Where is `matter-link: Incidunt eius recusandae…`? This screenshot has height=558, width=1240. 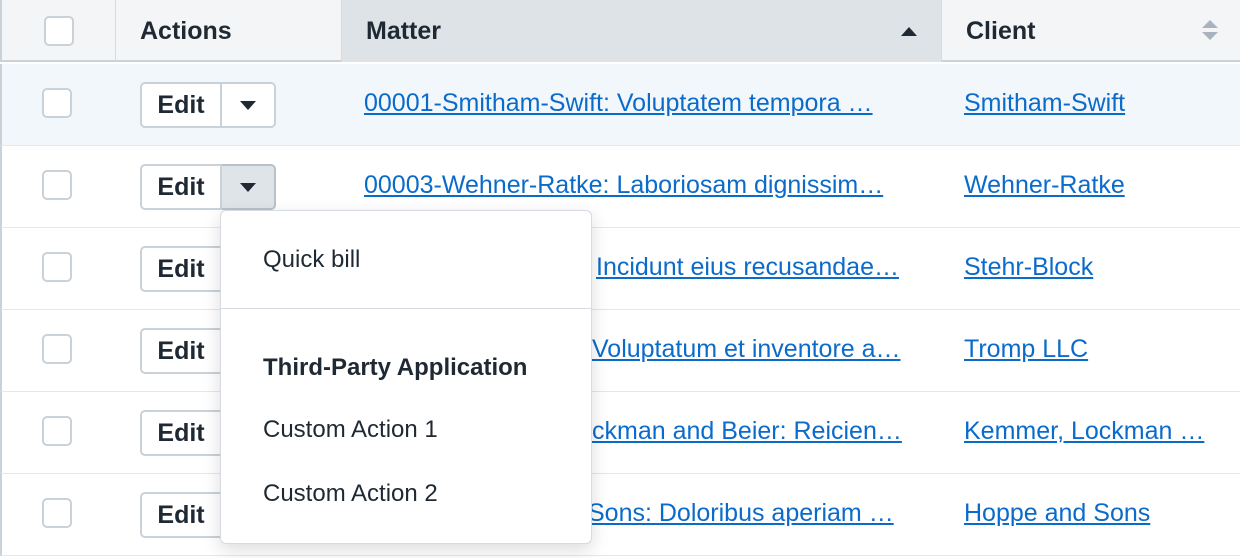 matter-link: Incidunt eius recusandae… is located at coordinates (757, 267).